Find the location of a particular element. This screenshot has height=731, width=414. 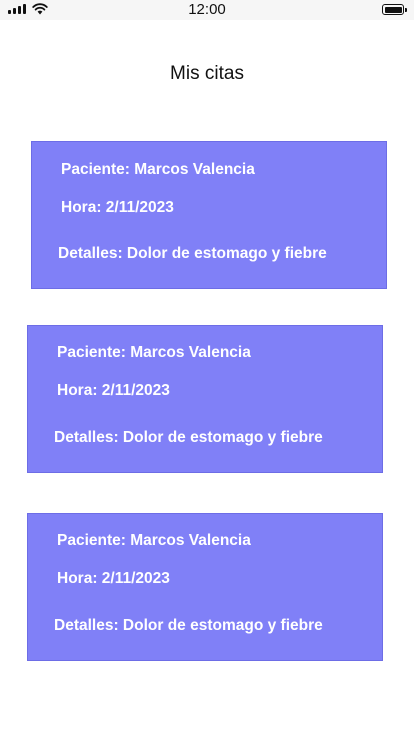

status-time: 12:00 is located at coordinates (207, 9).